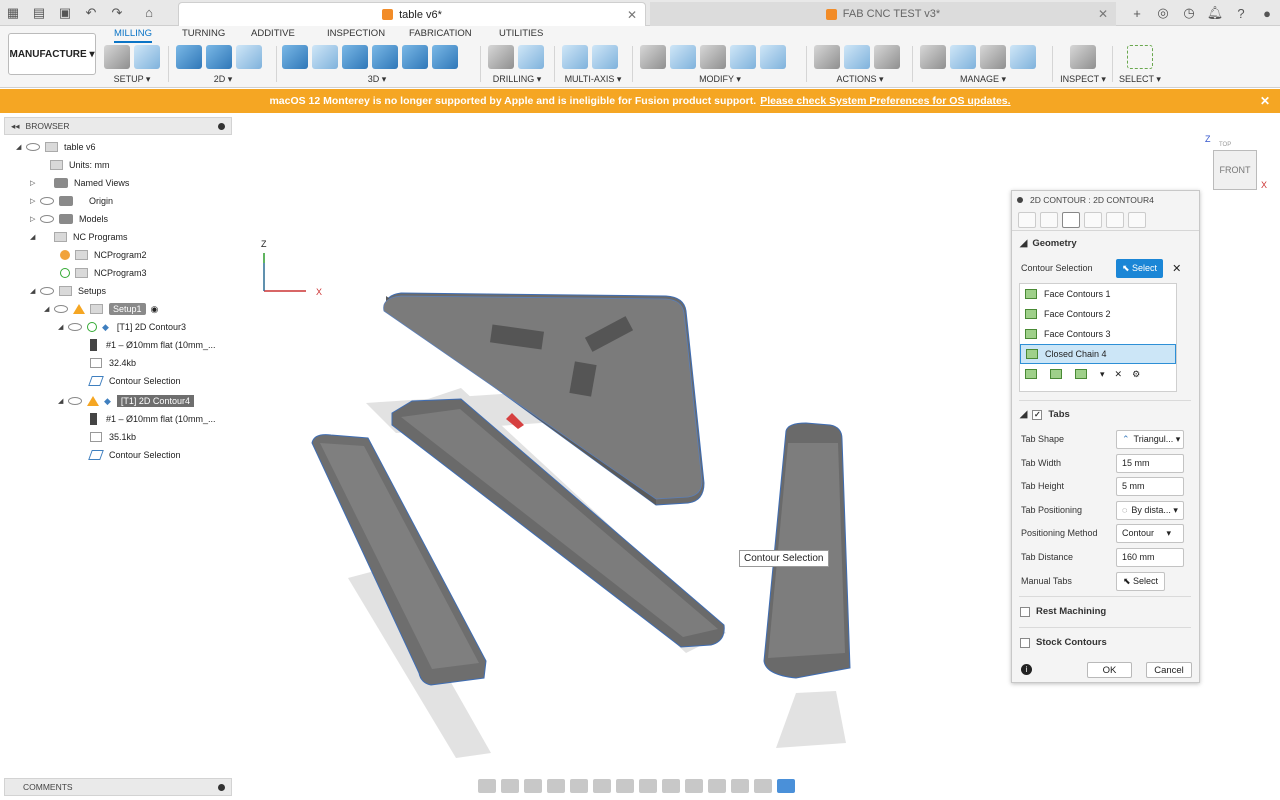 Image resolution: width=1280 pixels, height=800 pixels. I want to click on tabs-checkbox: ✓, so click(1037, 414).